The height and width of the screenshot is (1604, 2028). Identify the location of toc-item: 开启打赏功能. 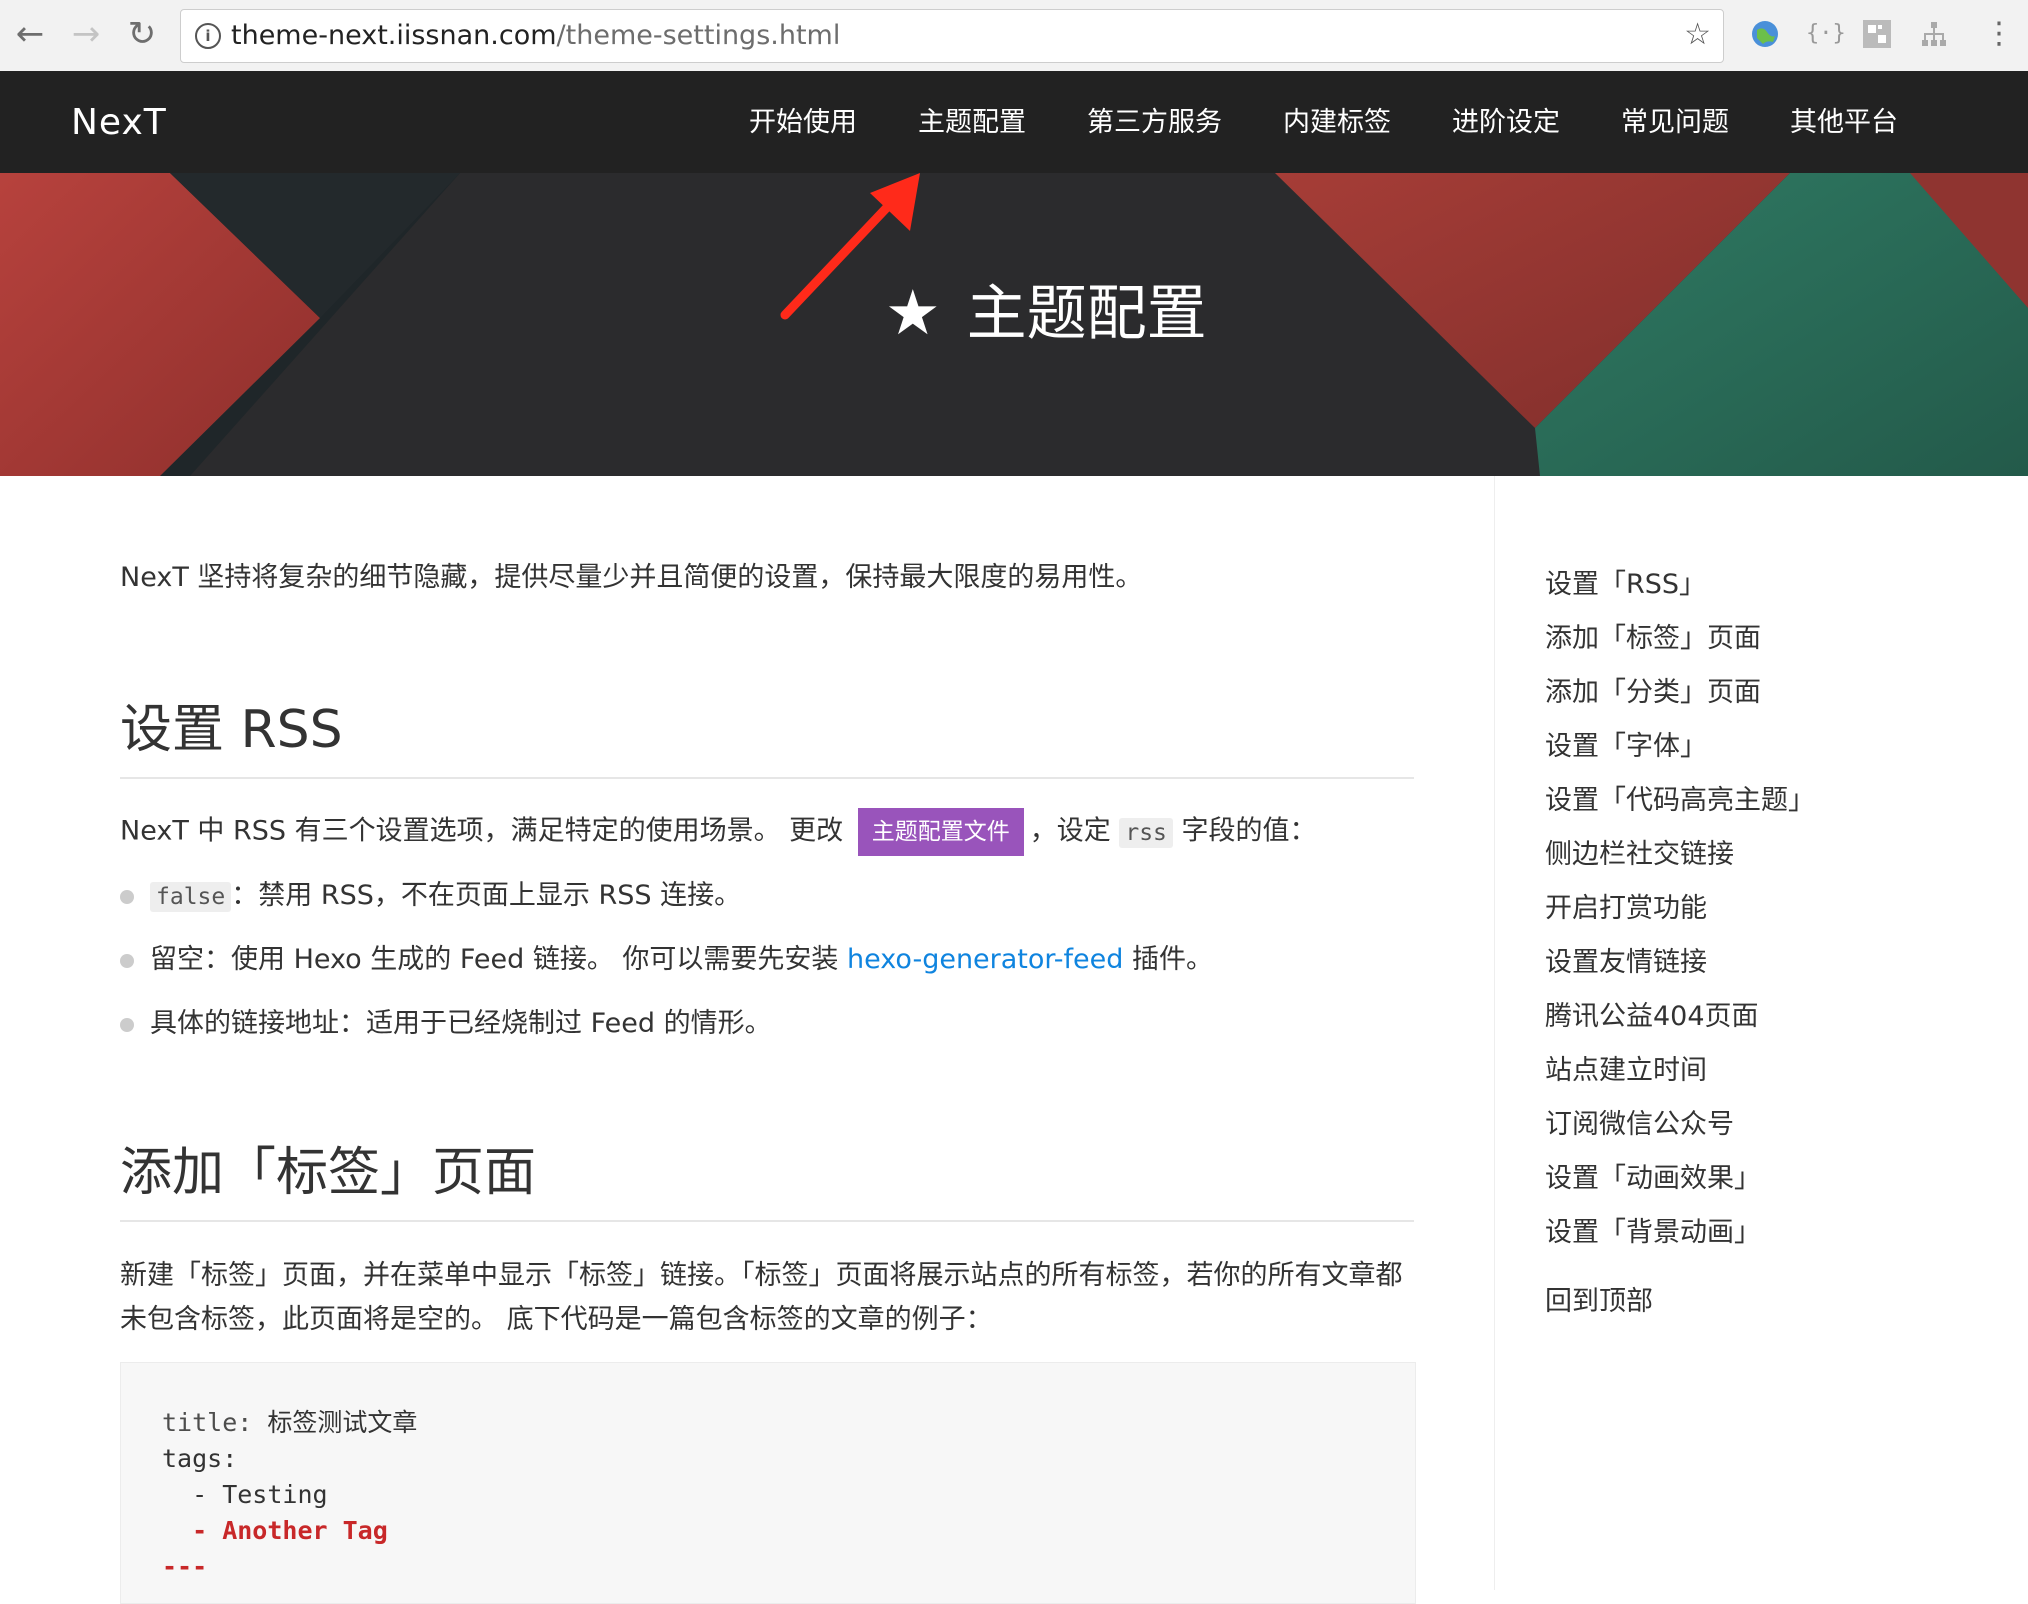
(1680, 909).